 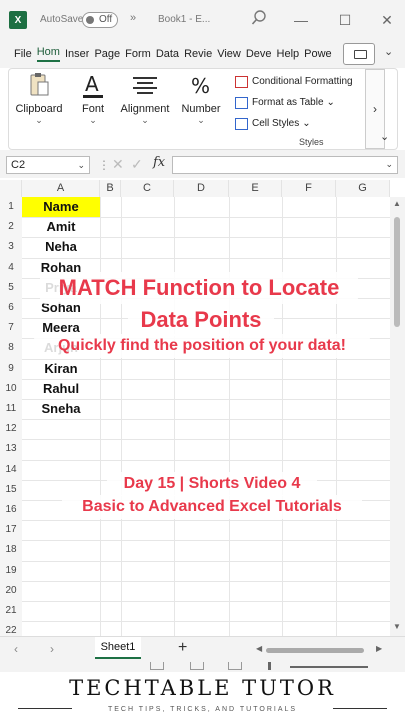 I want to click on tab-formulas: Form, so click(x=138, y=54).